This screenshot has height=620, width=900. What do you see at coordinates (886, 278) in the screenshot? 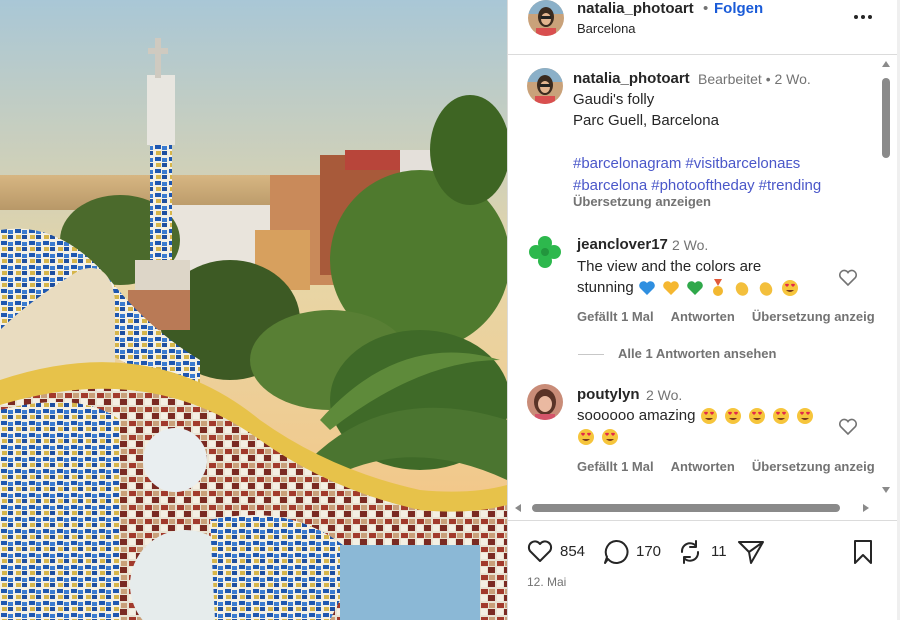
I see `vertical-scrollbar` at bounding box center [886, 278].